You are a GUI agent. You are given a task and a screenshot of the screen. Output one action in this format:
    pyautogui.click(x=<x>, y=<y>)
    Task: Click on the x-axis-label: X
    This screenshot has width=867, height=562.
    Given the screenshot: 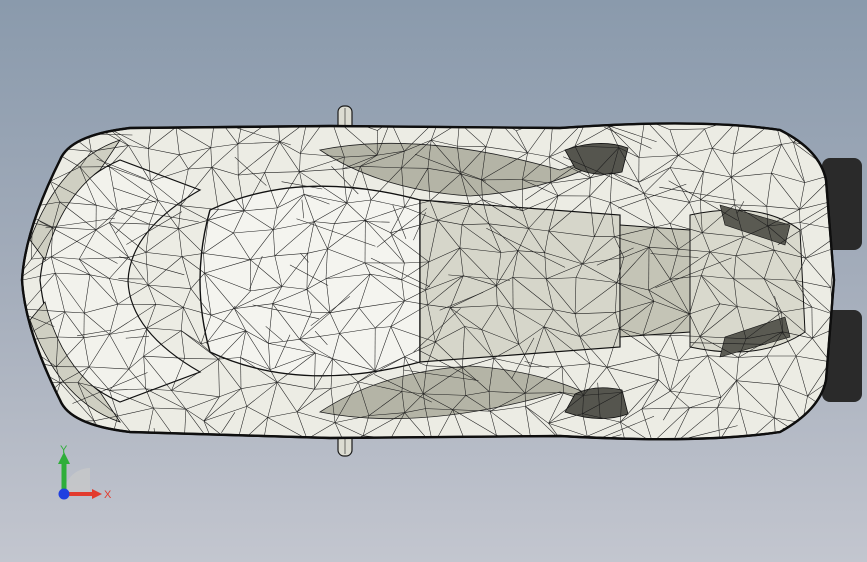 What is the action you would take?
    pyautogui.click(x=108, y=495)
    